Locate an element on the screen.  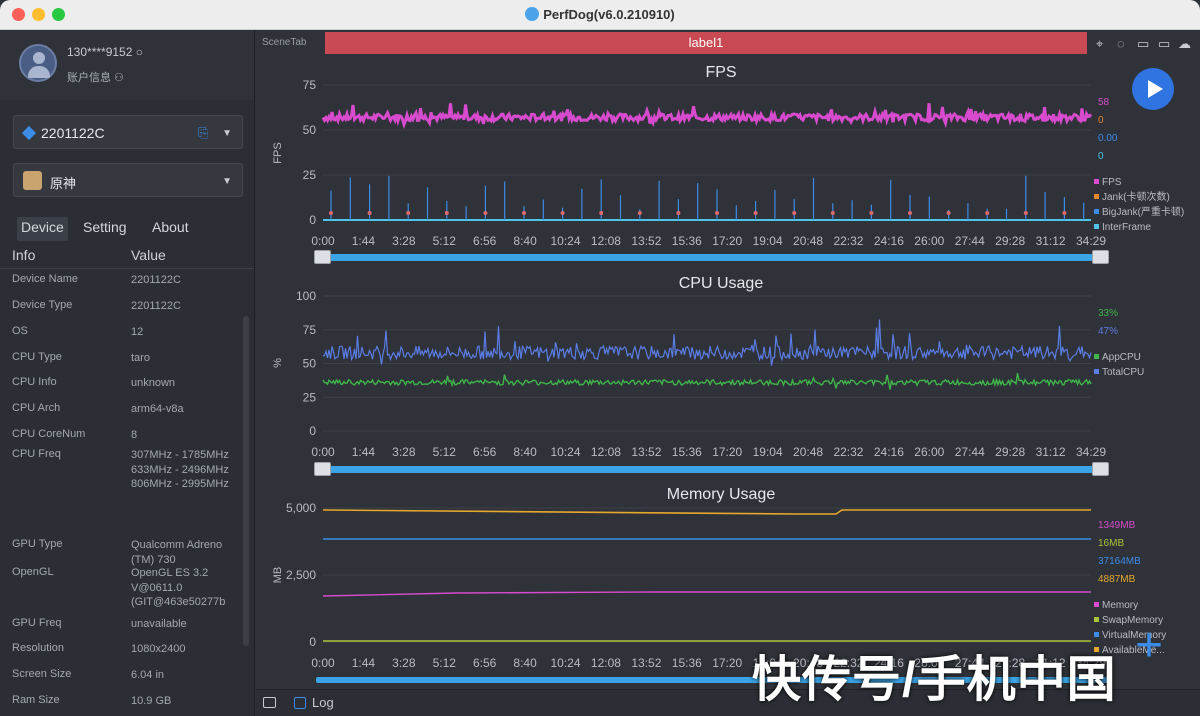
fps-legend-label: FPS is located at coordinates (1112, 182).